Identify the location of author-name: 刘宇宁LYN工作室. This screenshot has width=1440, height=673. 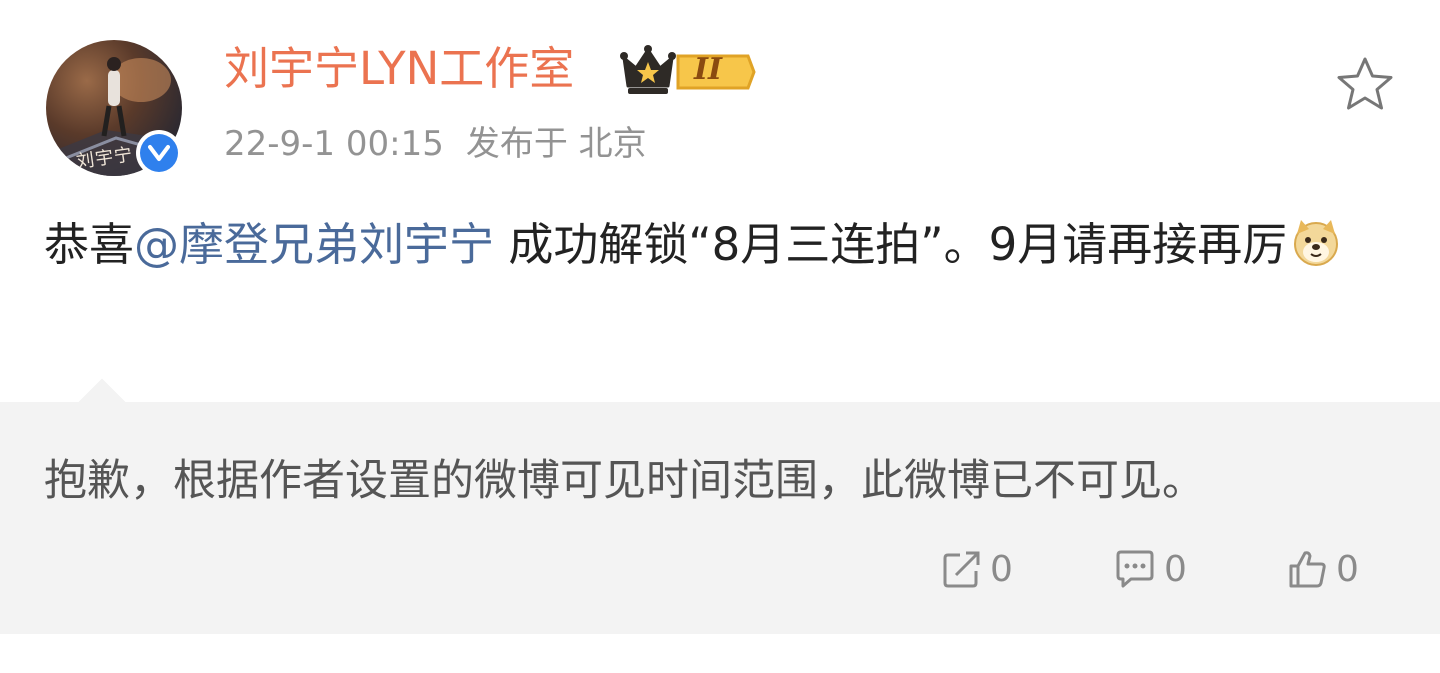
(399, 69).